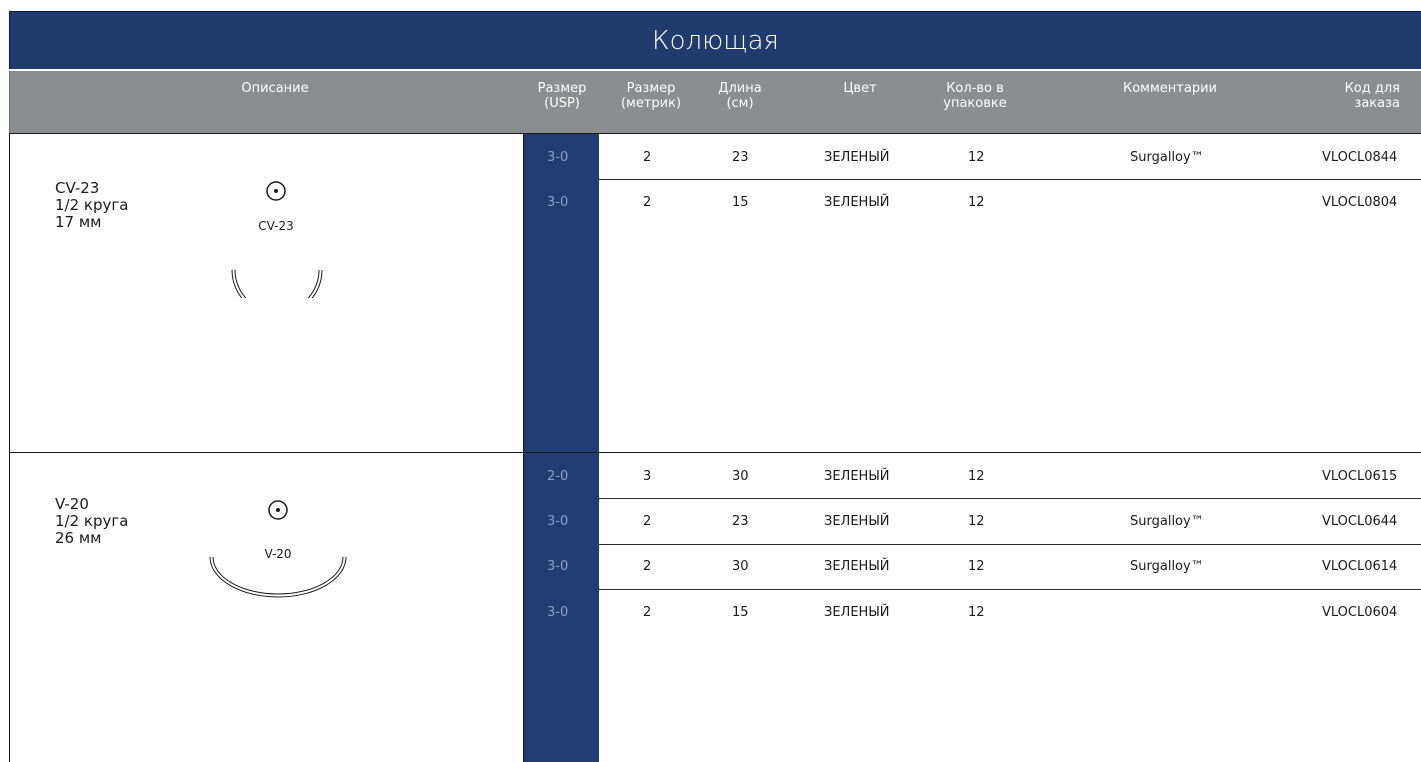 This screenshot has height=762, width=1421. Describe the element at coordinates (277, 554) in the screenshot. I see `needle-v20-label: V-20` at that location.